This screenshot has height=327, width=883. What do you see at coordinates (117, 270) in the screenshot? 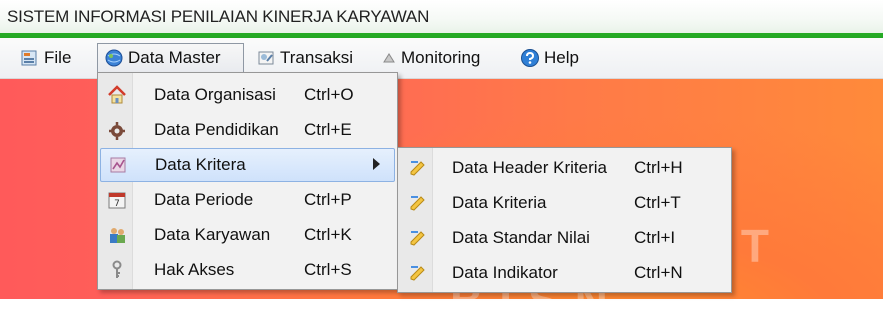
I see `key-icon` at bounding box center [117, 270].